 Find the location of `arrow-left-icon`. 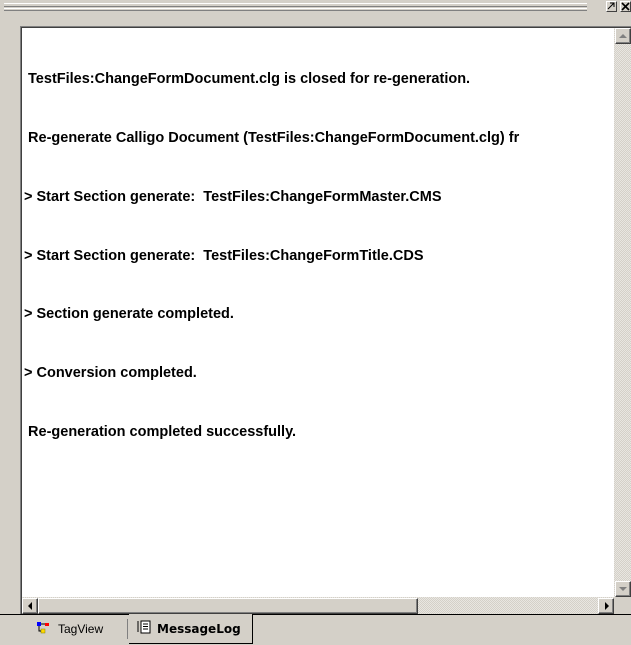

arrow-left-icon is located at coordinates (30, 606).